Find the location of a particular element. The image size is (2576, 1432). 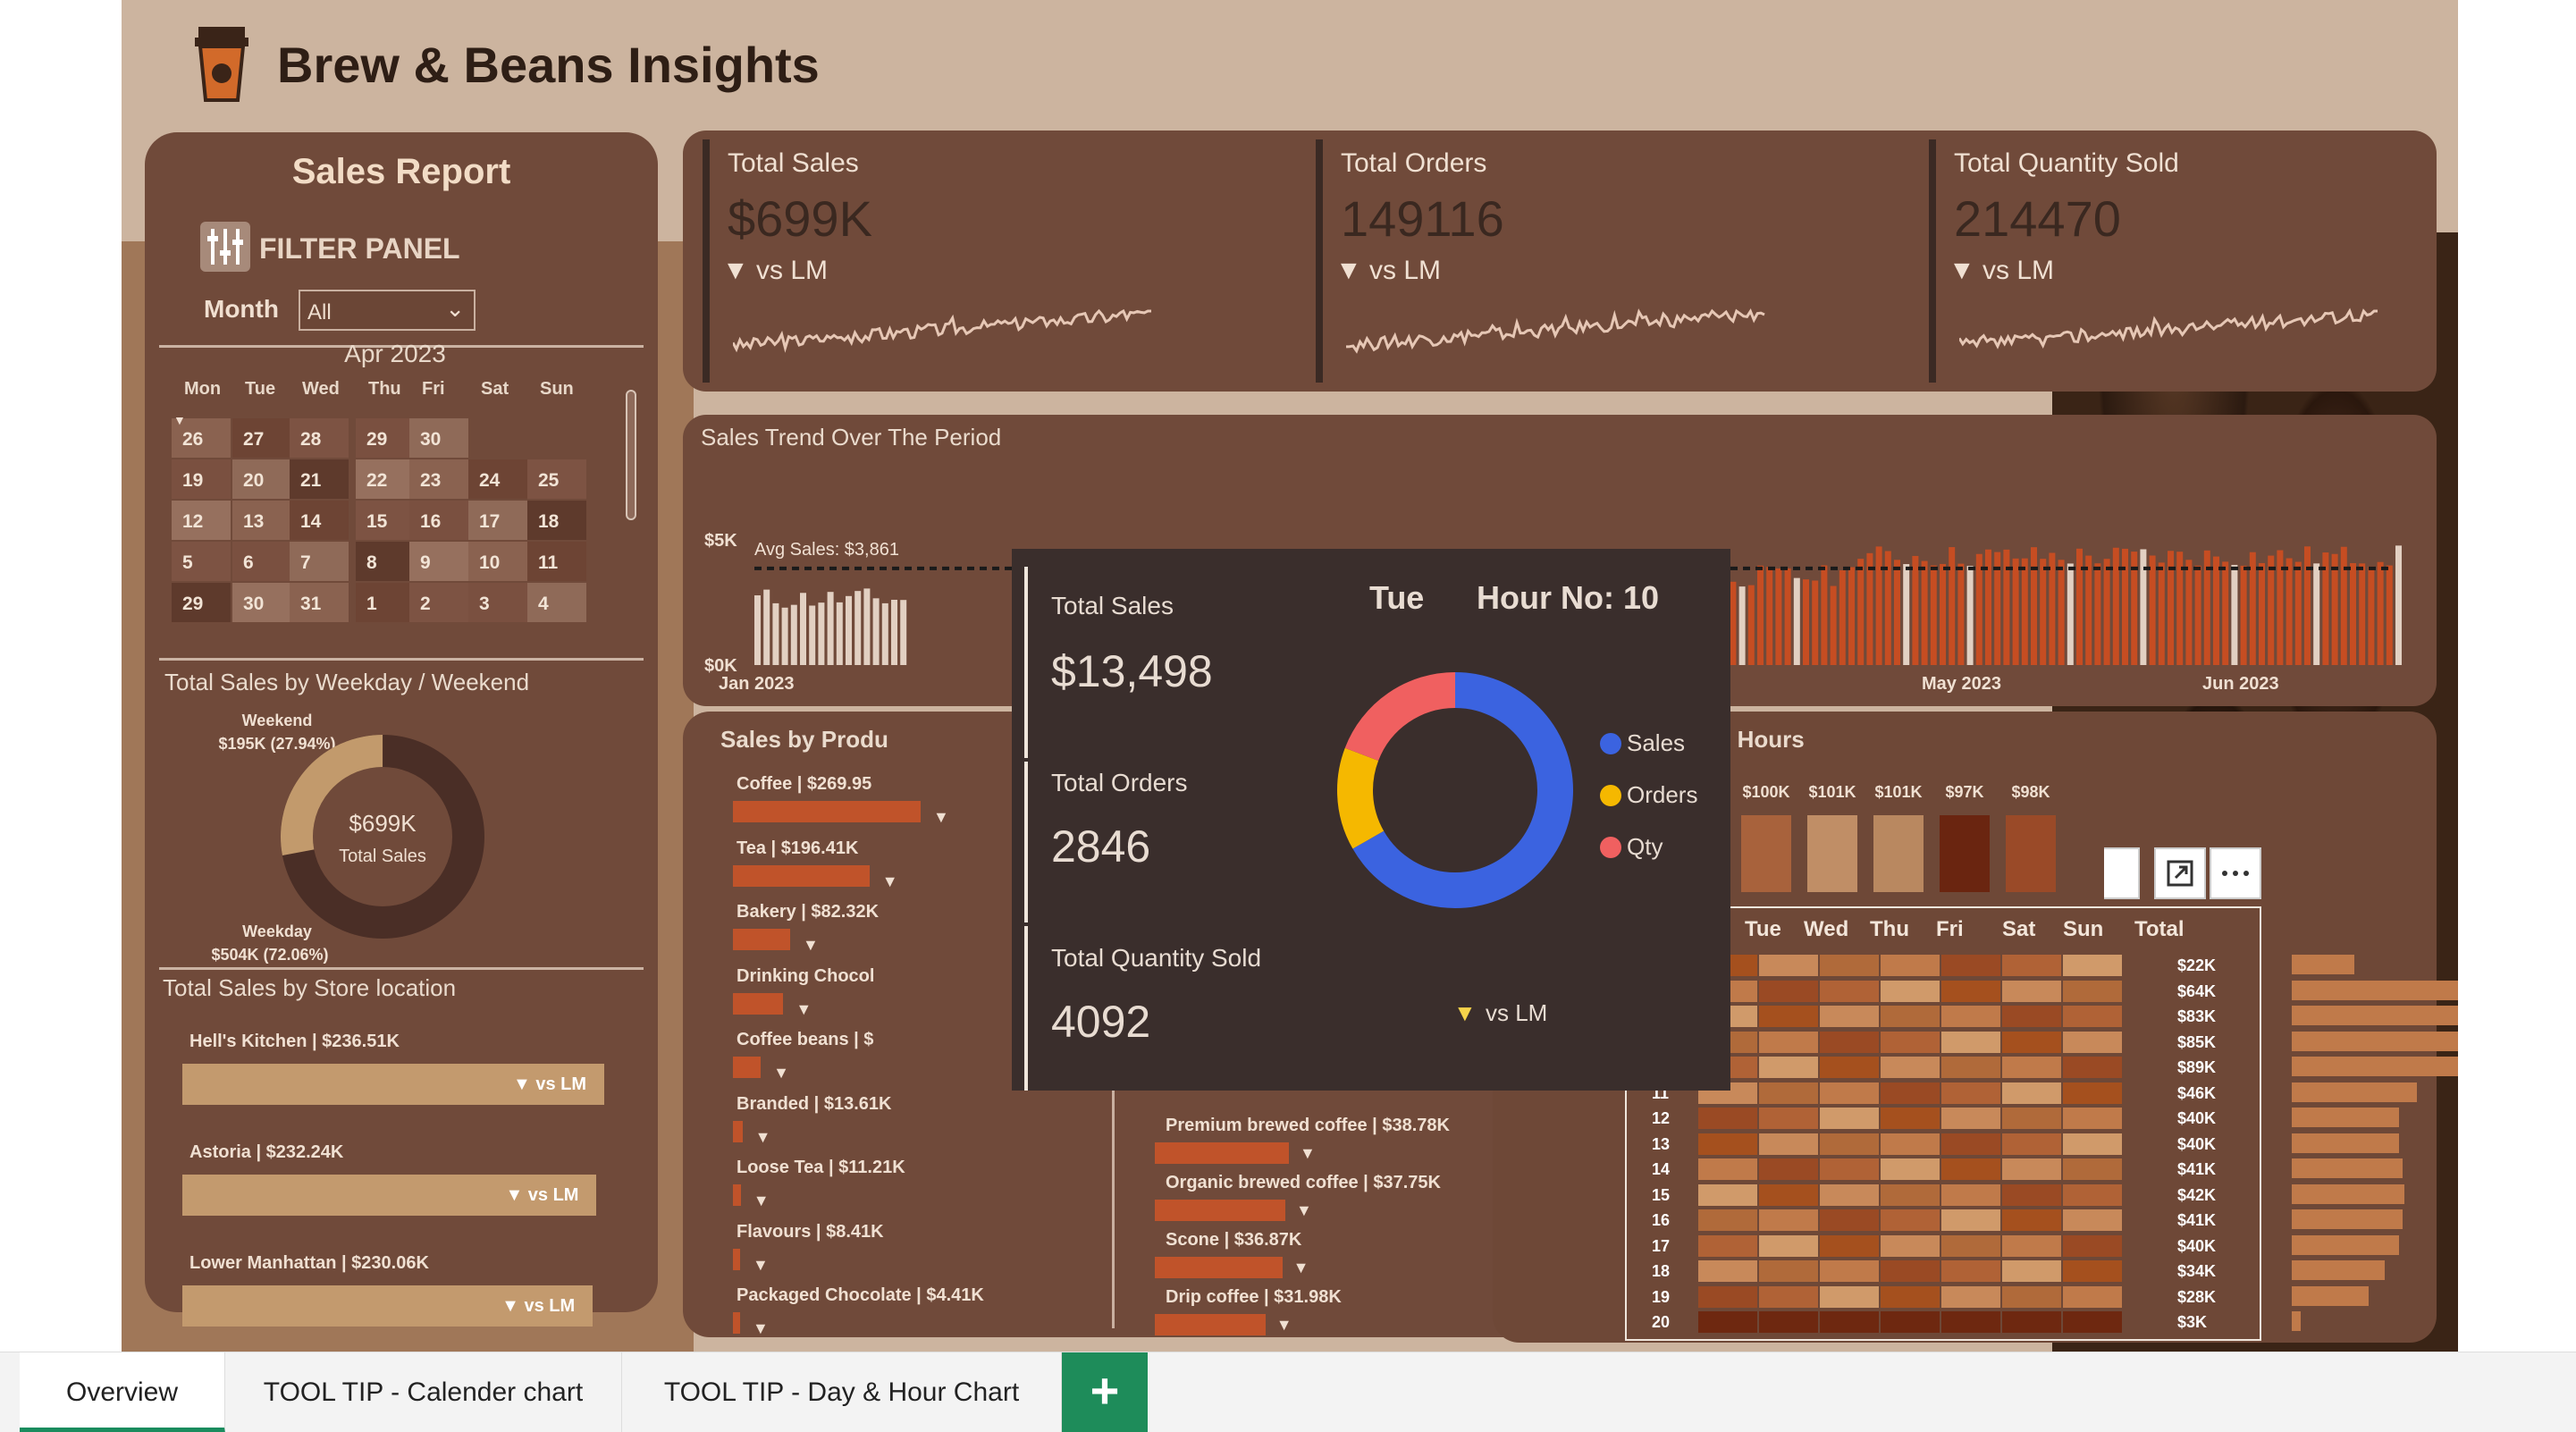

calendar-day: 20 is located at coordinates (262, 479).